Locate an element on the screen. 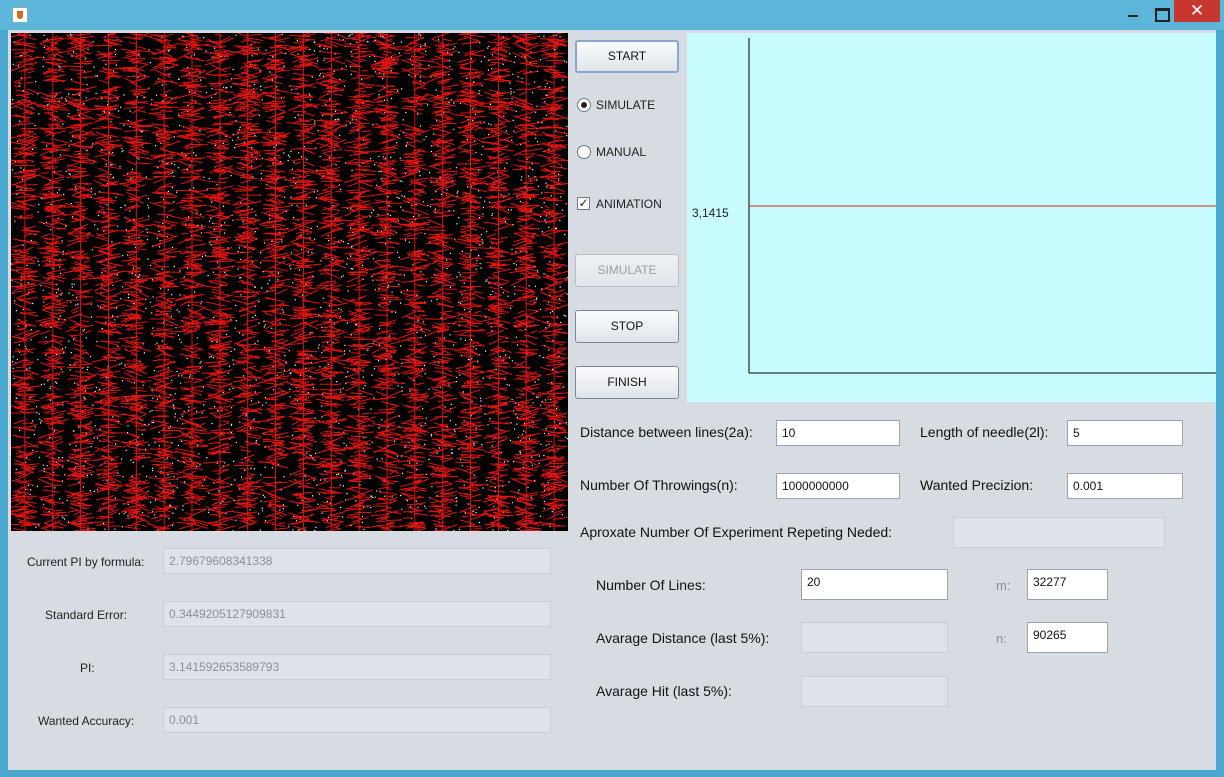 The height and width of the screenshot is (777, 1224). wanted-accuracy-label: Wanted Accuracy: is located at coordinates (86, 721).